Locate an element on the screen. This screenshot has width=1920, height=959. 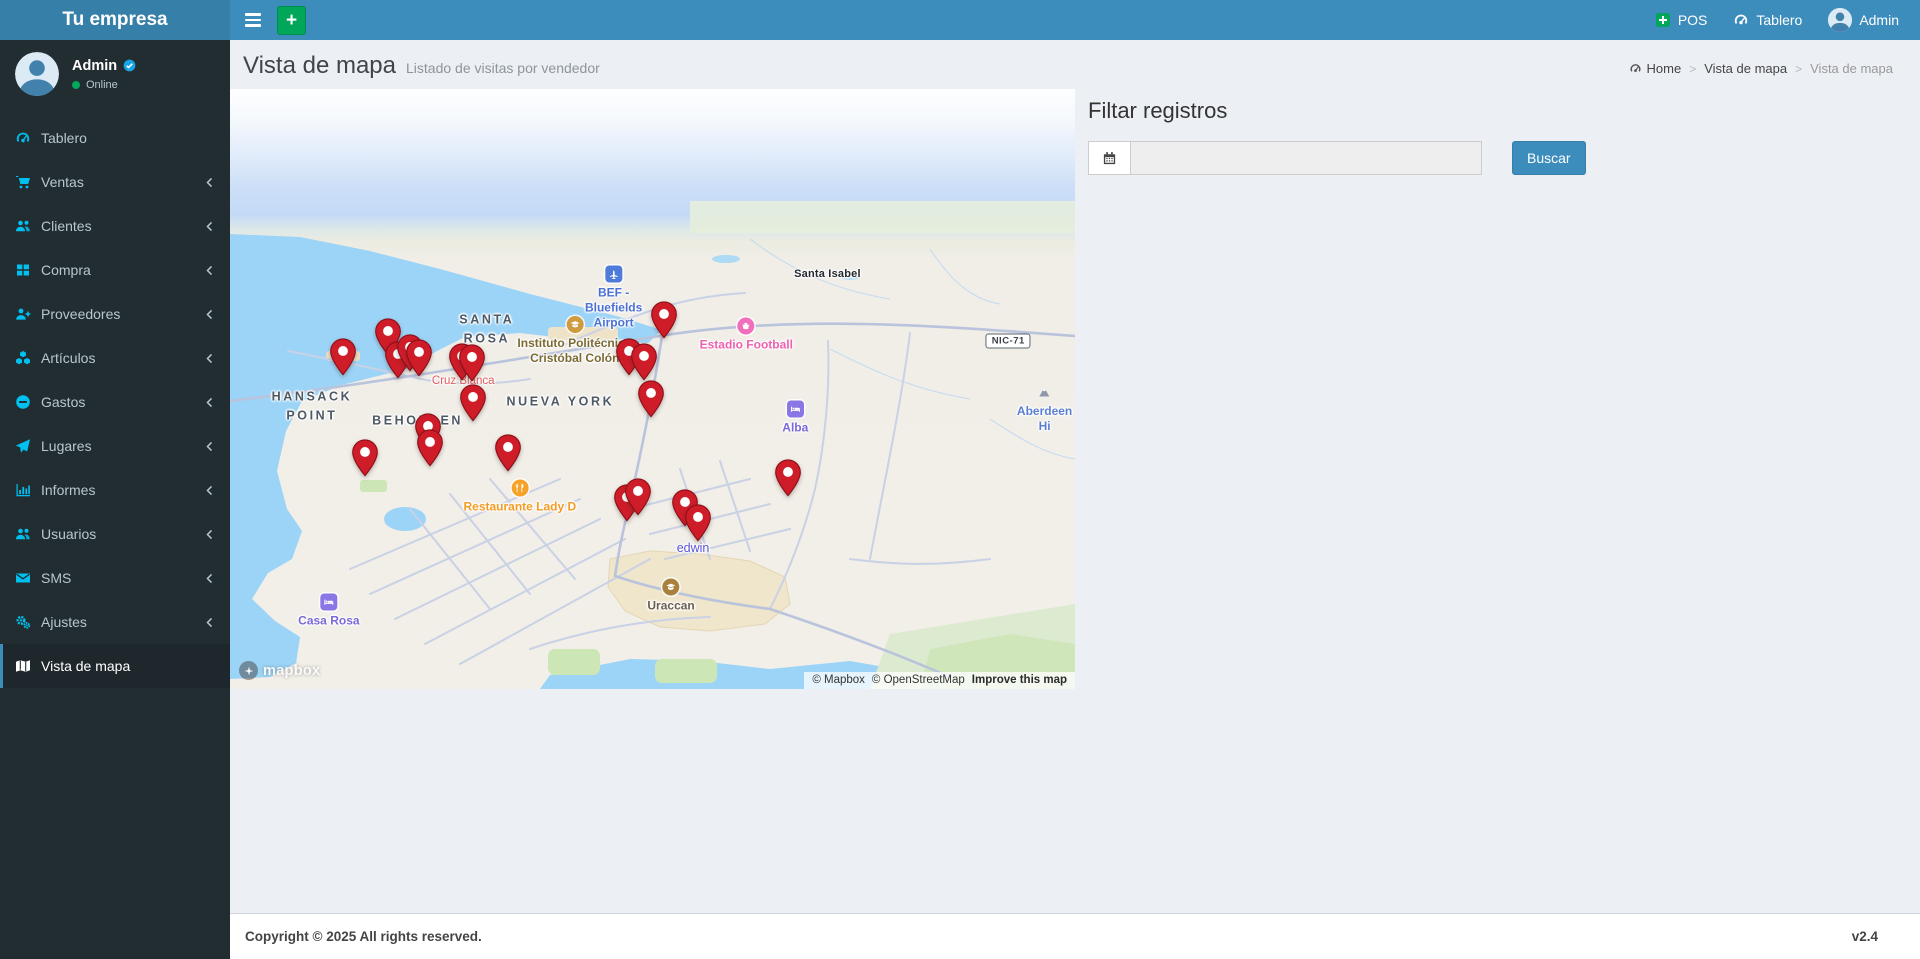
sidebar-item-vista-de-mapa: Vista de mapa is located at coordinates (115, 666).